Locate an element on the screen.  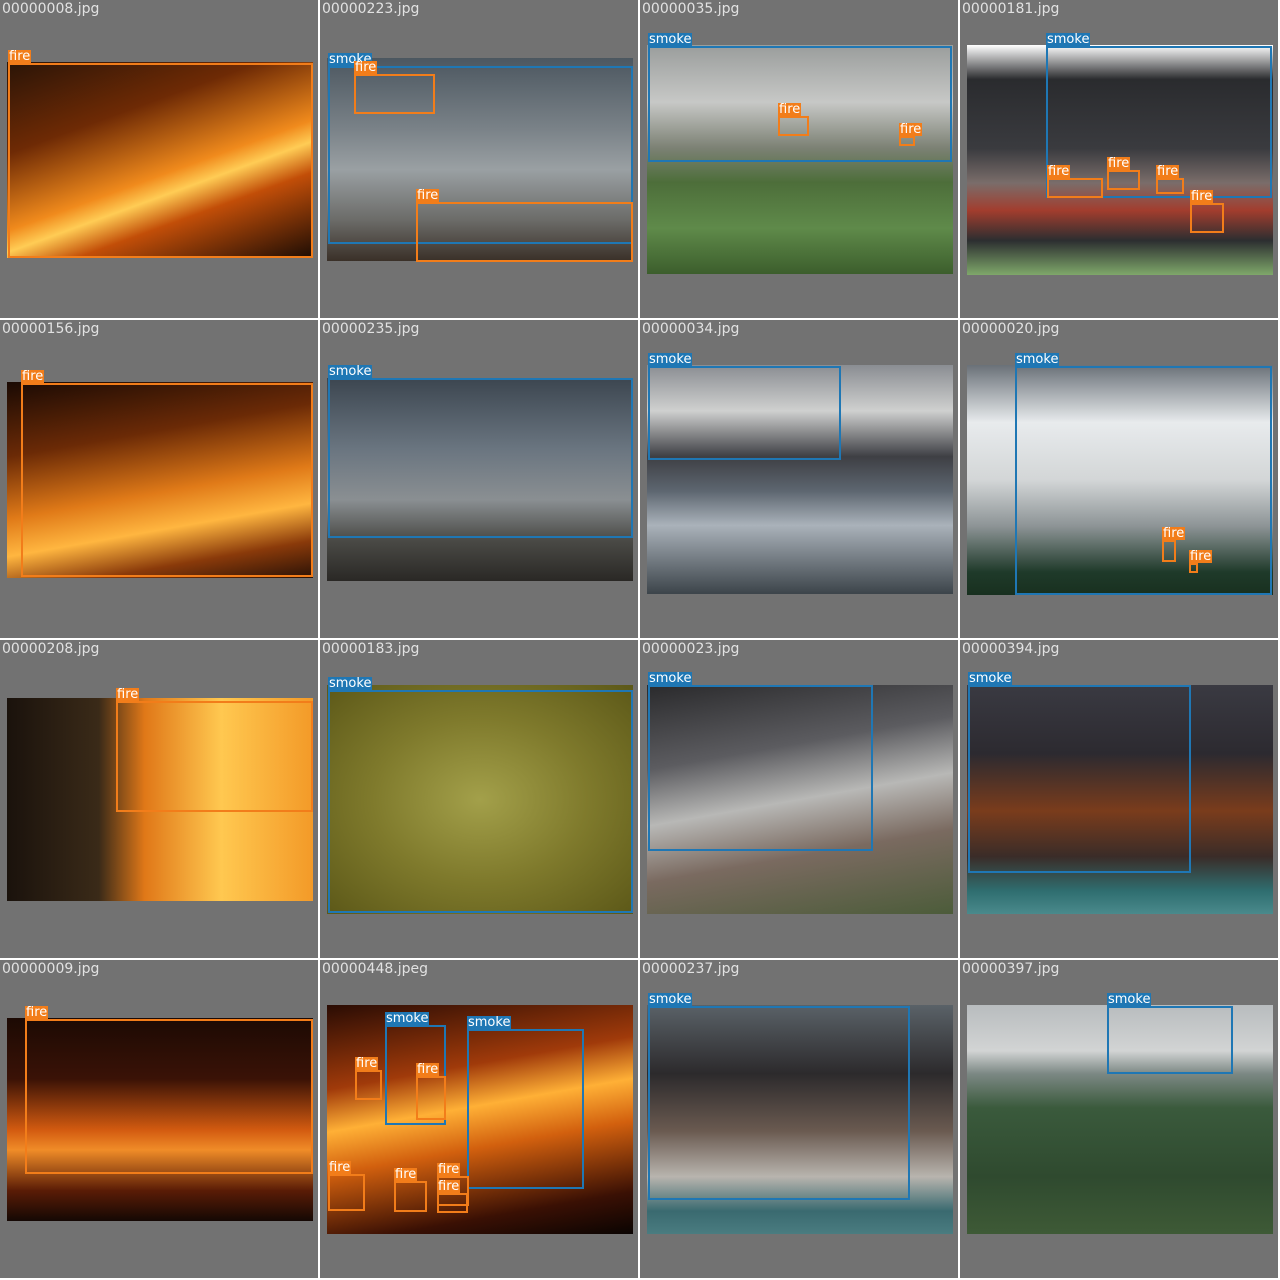
mosaic-tile: 00000008.jpg fire is located at coordinates (159, 159).